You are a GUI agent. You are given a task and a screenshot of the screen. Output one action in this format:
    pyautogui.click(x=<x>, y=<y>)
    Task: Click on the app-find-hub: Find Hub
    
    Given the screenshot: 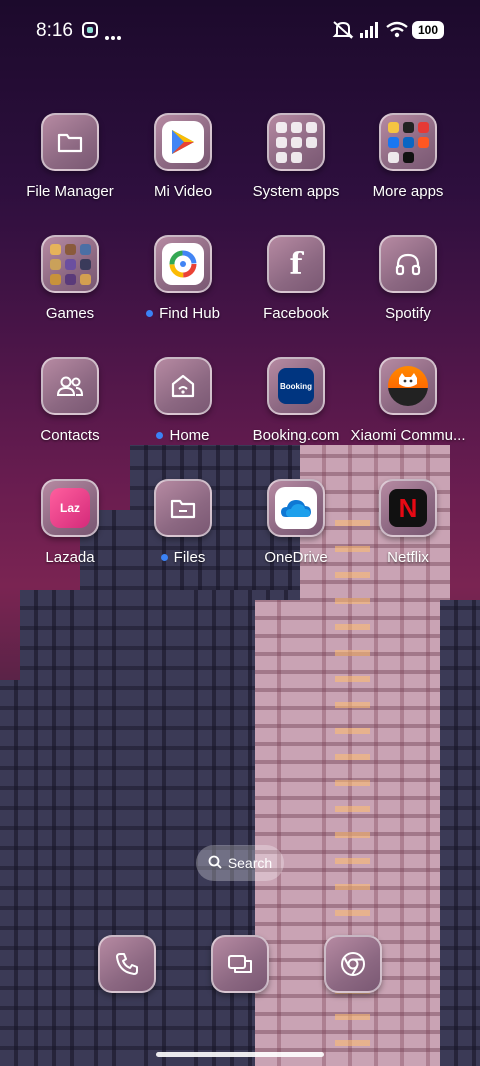 What is the action you would take?
    pyautogui.click(x=183, y=278)
    